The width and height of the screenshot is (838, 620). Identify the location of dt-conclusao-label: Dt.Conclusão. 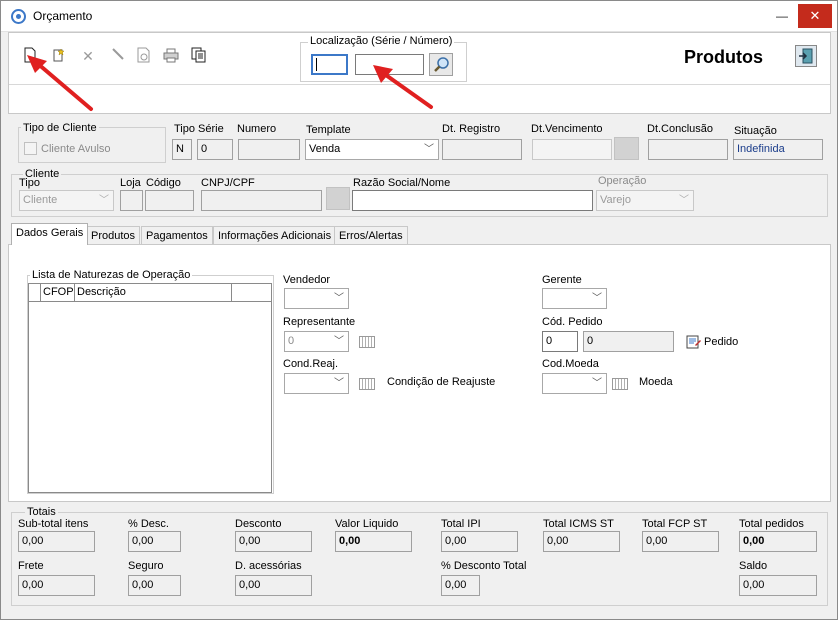
(680, 129).